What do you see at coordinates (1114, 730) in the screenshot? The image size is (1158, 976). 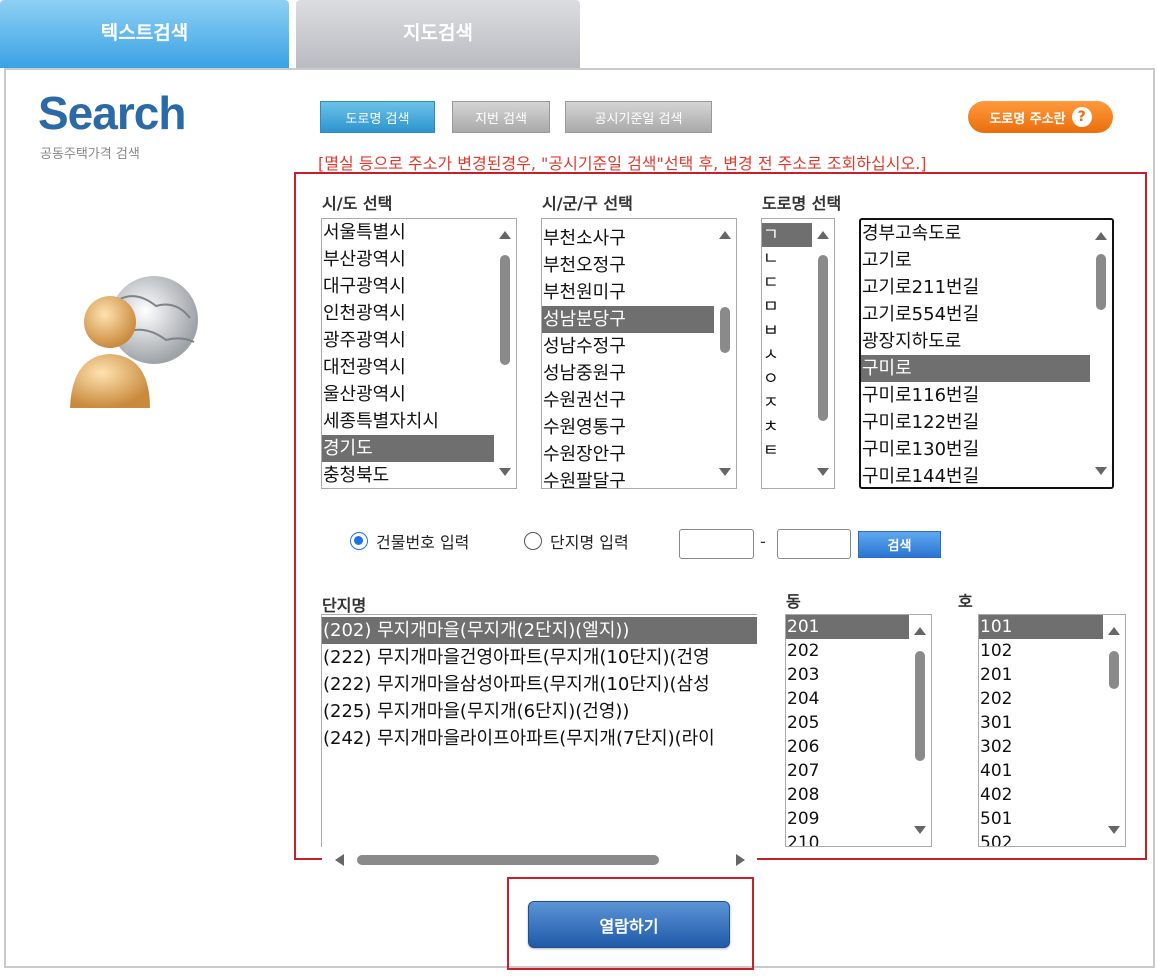 I see `ho-scrollbar` at bounding box center [1114, 730].